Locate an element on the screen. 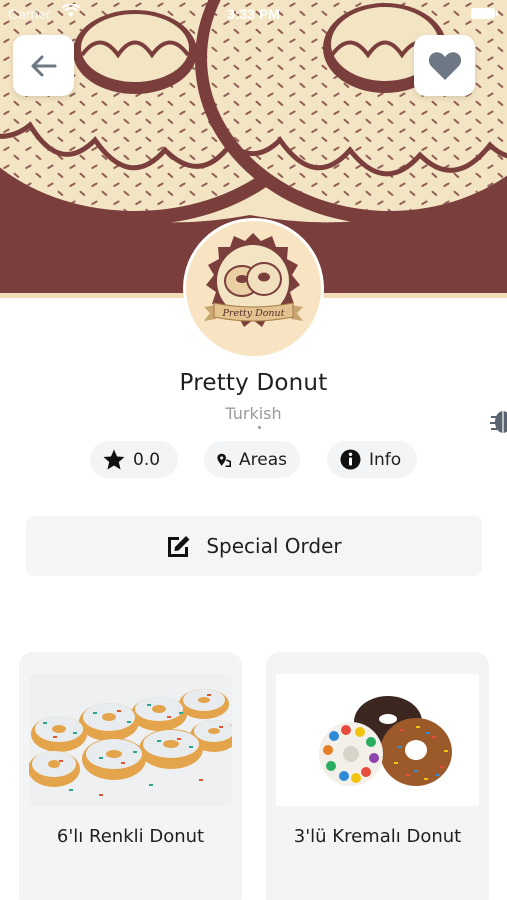 The width and height of the screenshot is (507, 900). store-name: Pretty Donut is located at coordinates (253, 383).